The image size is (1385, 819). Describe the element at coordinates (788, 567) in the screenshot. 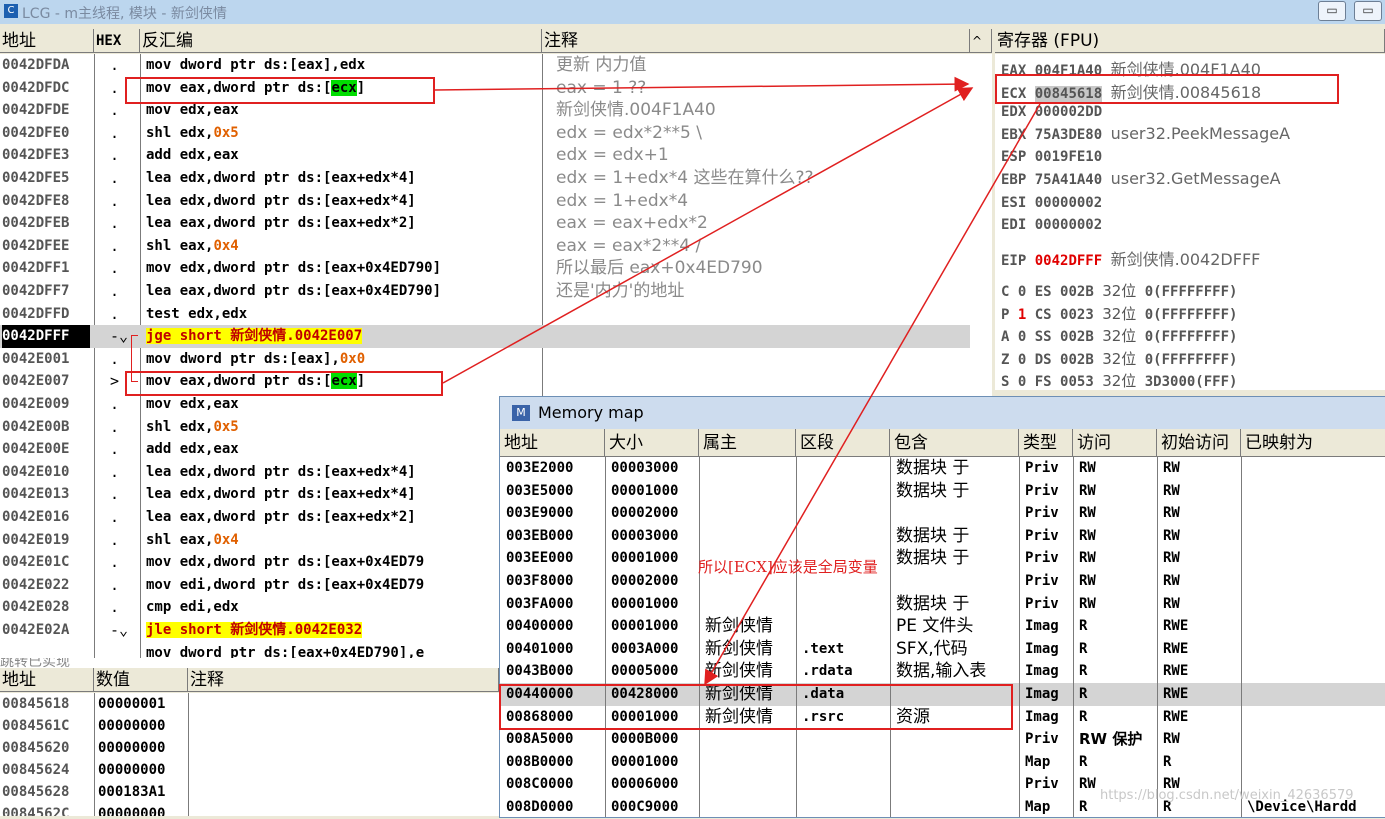

I see `annotation-note: 所以[ECX]应该是全局变量` at that location.